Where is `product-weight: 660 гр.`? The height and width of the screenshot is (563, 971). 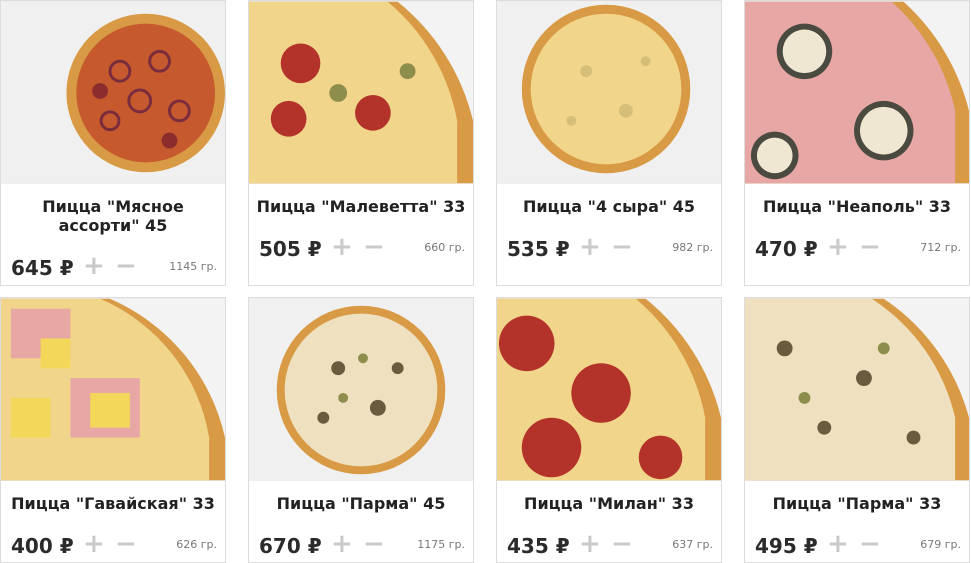
product-weight: 660 гр. is located at coordinates (444, 247).